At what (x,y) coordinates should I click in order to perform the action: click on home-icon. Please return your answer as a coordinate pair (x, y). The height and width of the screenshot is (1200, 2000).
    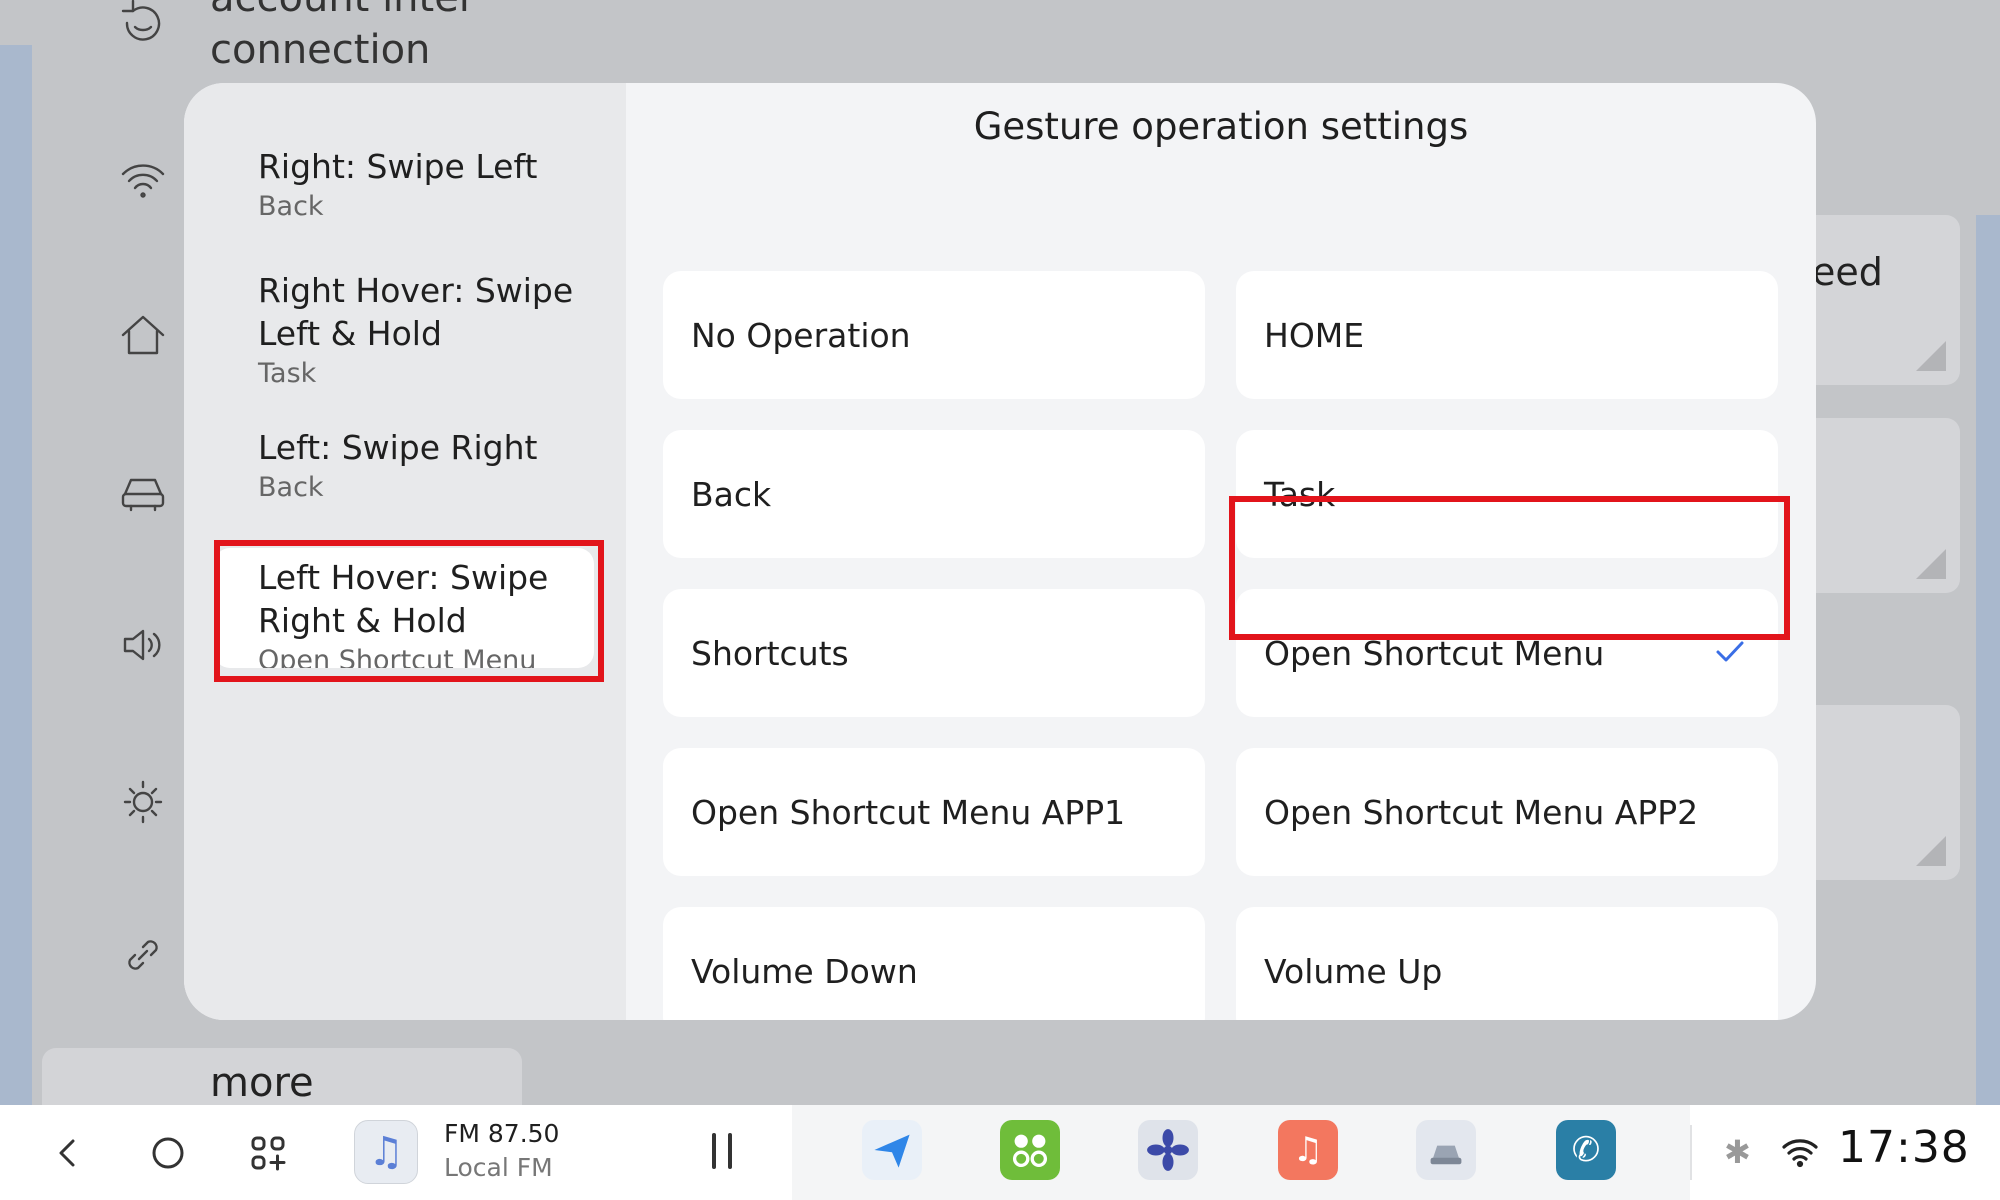
    Looking at the image, I should click on (143, 335).